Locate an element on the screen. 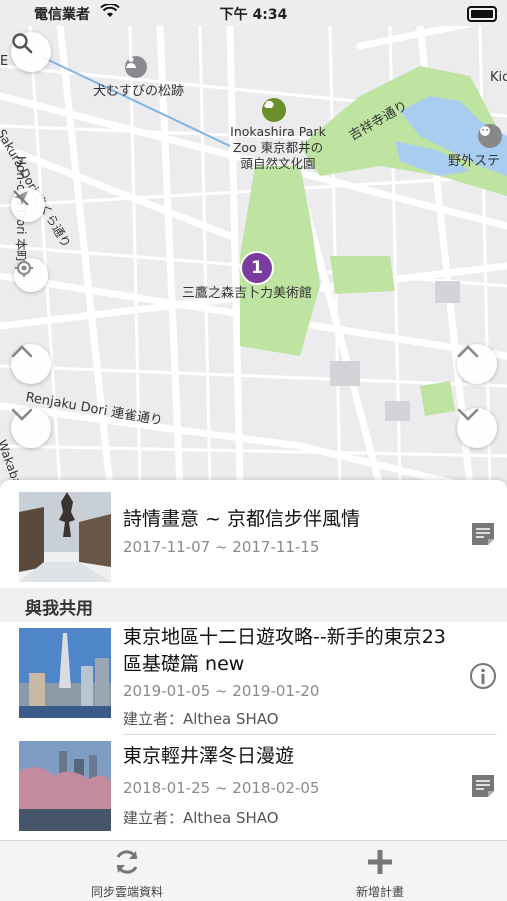 The height and width of the screenshot is (901, 507). sync-icon is located at coordinates (127, 862).